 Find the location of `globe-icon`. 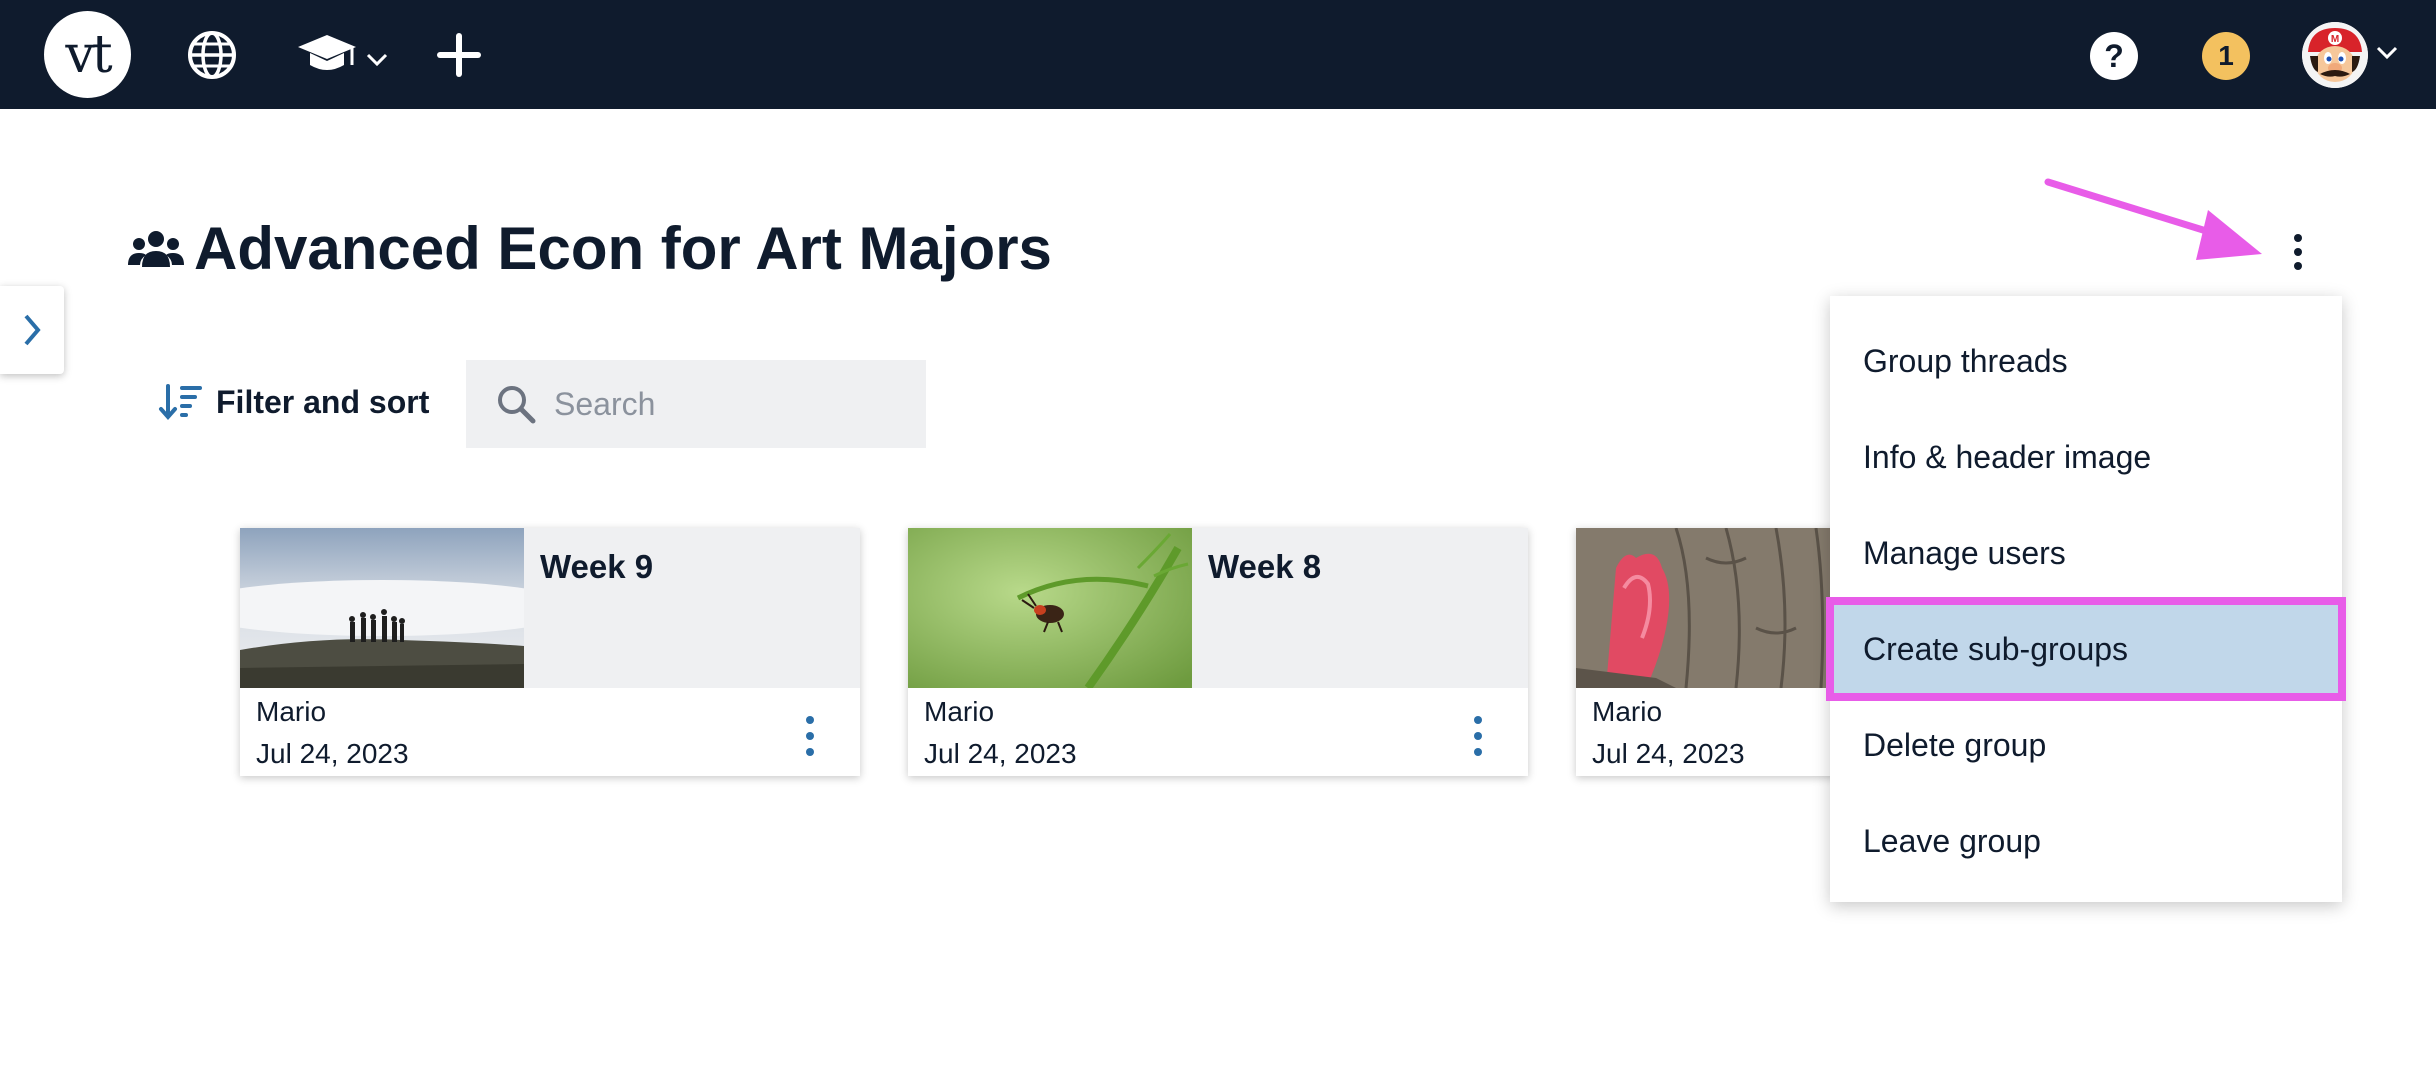

globe-icon is located at coordinates (212, 55).